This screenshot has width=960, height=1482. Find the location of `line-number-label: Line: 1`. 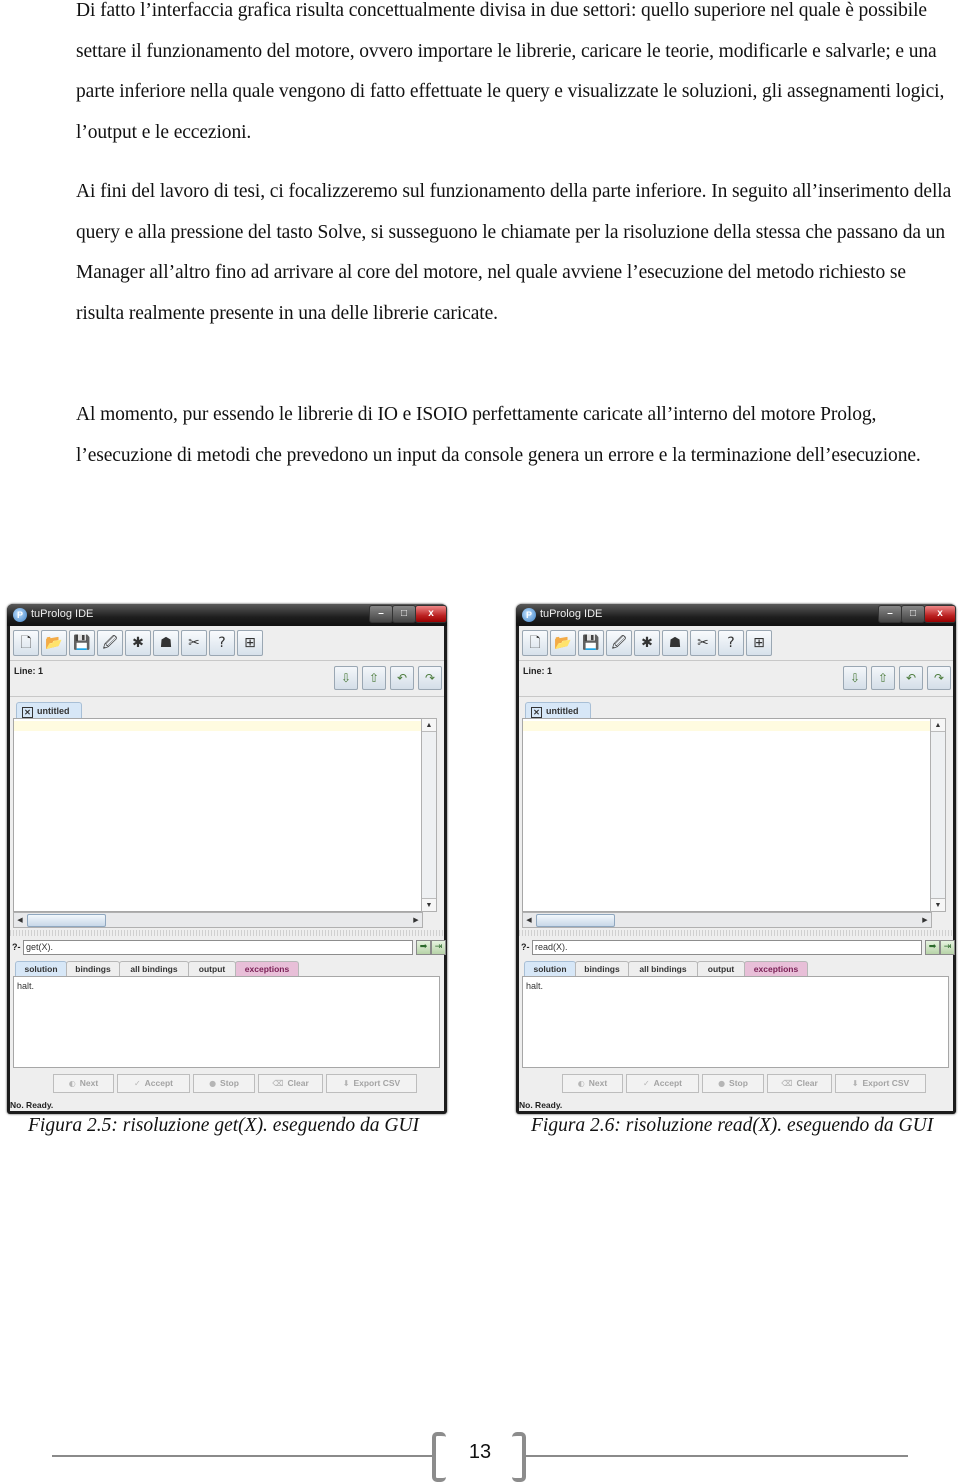

line-number-label: Line: 1 is located at coordinates (538, 671).